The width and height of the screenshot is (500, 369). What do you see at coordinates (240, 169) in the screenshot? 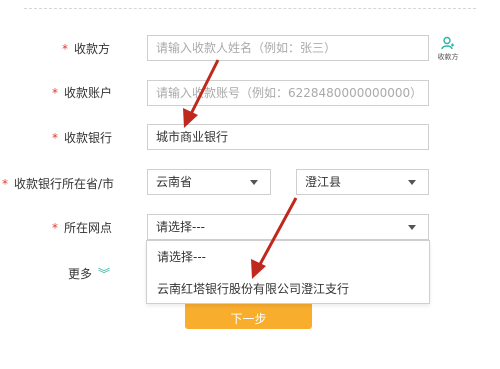
I see `annotation-arrows` at bounding box center [240, 169].